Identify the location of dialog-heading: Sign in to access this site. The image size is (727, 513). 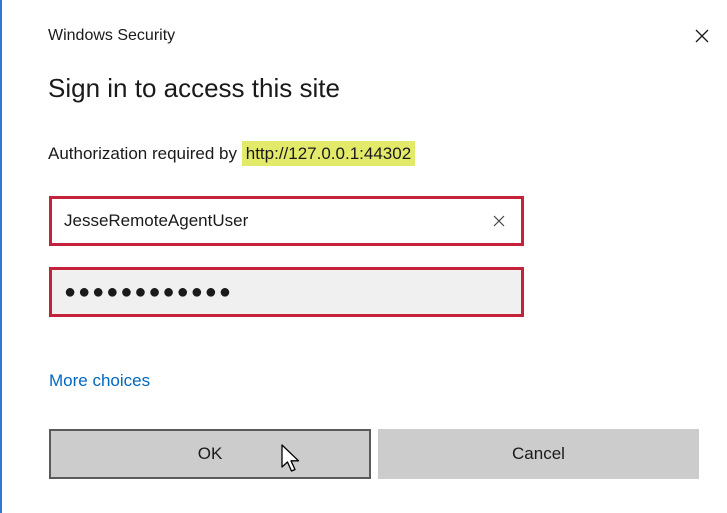
(194, 88).